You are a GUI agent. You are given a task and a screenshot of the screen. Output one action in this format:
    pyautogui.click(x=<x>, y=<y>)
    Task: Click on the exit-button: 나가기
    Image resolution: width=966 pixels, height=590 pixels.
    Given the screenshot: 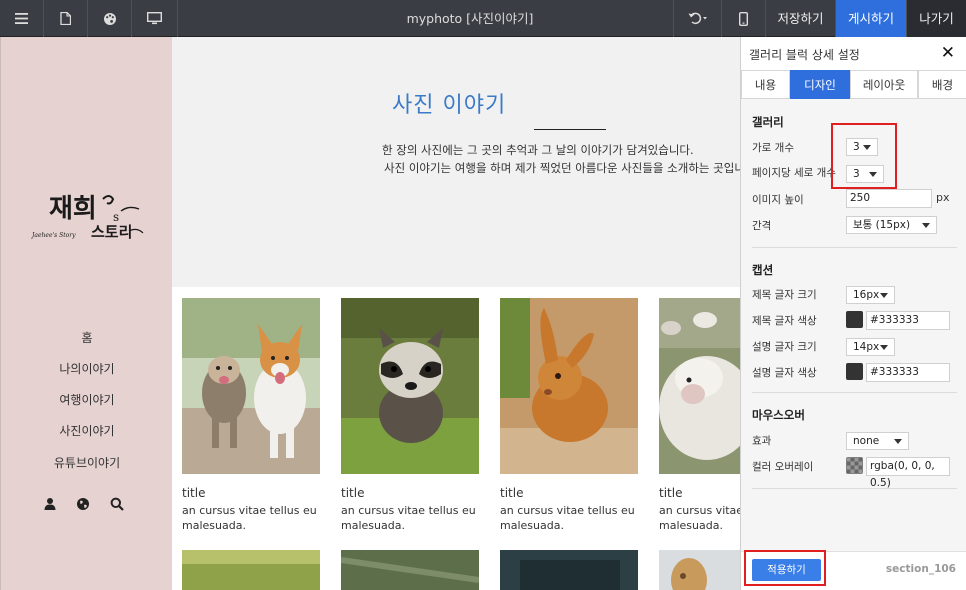 What is the action you would take?
    pyautogui.click(x=936, y=18)
    